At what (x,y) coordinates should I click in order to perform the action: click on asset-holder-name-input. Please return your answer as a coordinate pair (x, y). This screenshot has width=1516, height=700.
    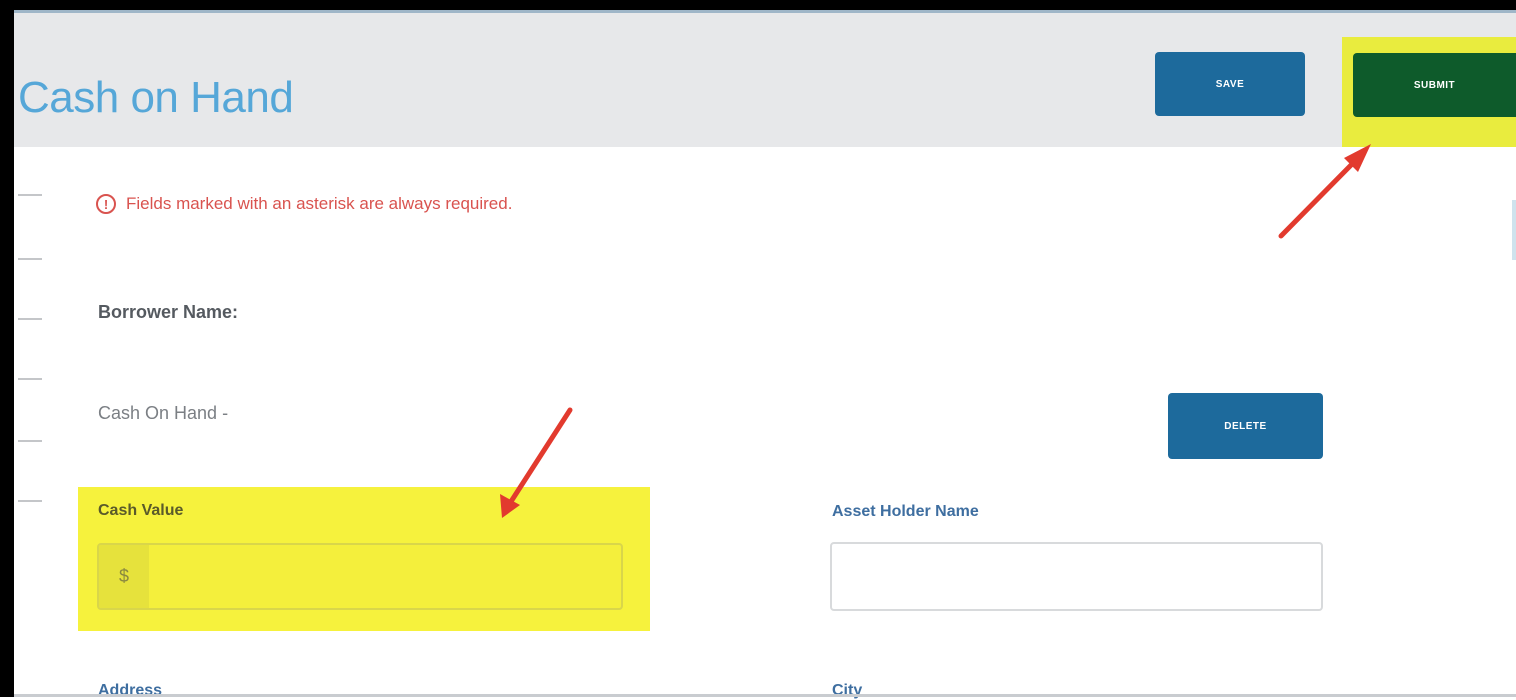
    Looking at the image, I should click on (1076, 576).